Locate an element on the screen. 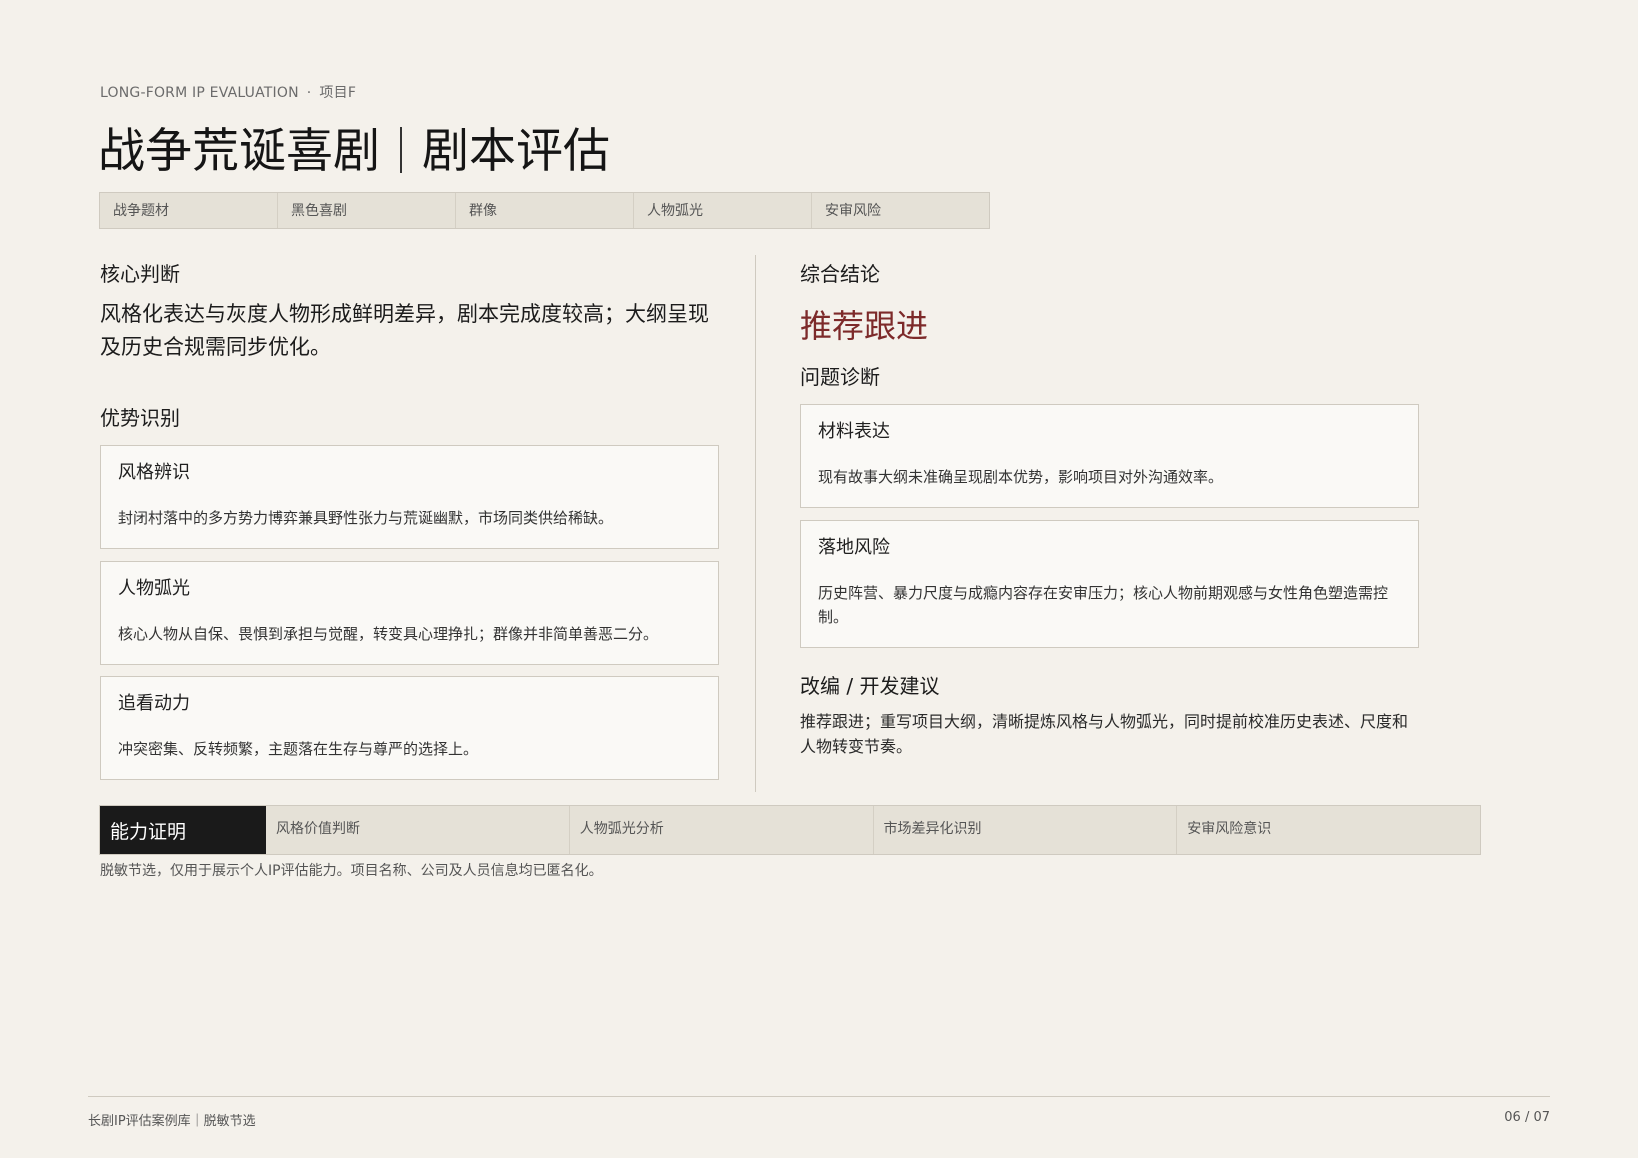  proof-item: 人物弧光分析 is located at coordinates (722, 830).